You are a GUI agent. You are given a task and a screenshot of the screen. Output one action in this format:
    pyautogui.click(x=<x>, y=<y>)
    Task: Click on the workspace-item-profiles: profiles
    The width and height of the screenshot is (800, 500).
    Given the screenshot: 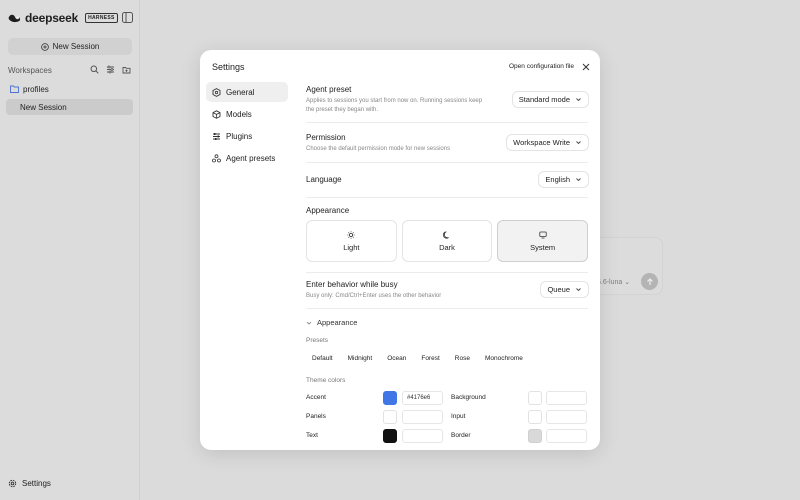 What is the action you would take?
    pyautogui.click(x=69, y=89)
    